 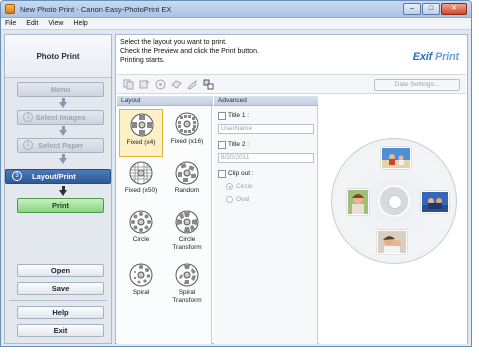 I want to click on spiral-transform-layout-icon, so click(x=187, y=275).